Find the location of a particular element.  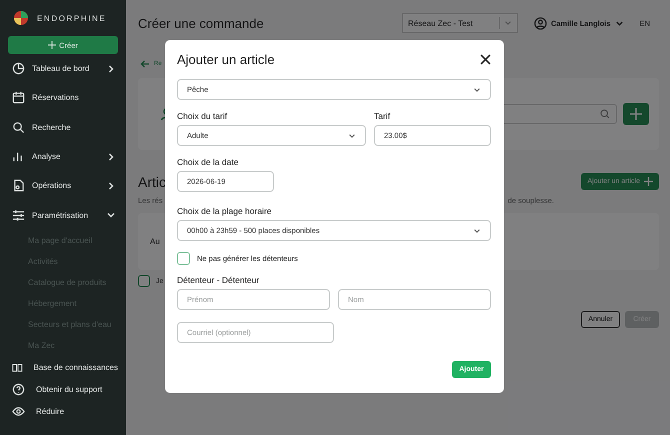

field-label: Détenteur - Détenteur is located at coordinates (218, 280).